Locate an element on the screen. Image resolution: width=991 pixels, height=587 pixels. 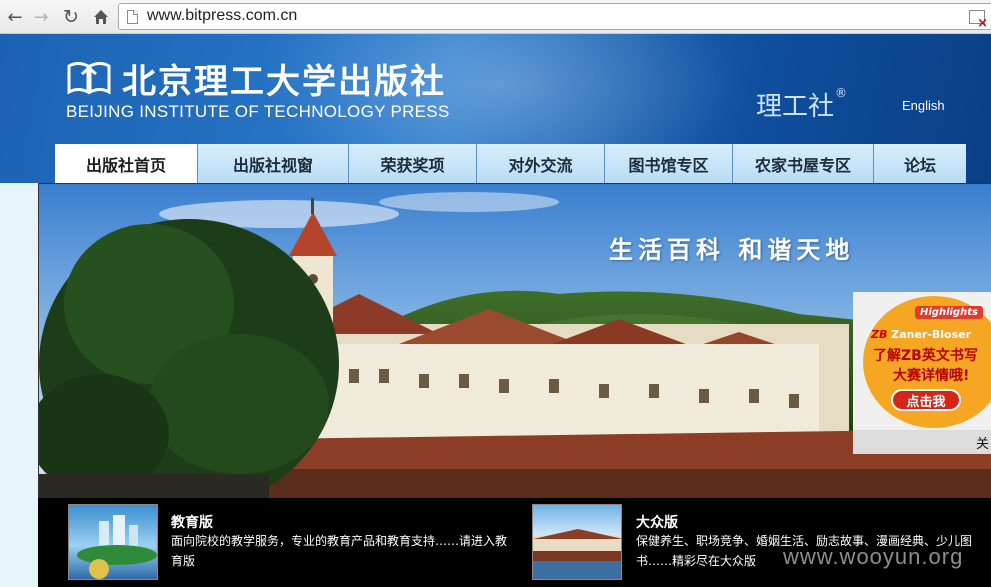
zaner-bloser-logo: ZB Zaner-Bloser is located at coordinates (921, 334).